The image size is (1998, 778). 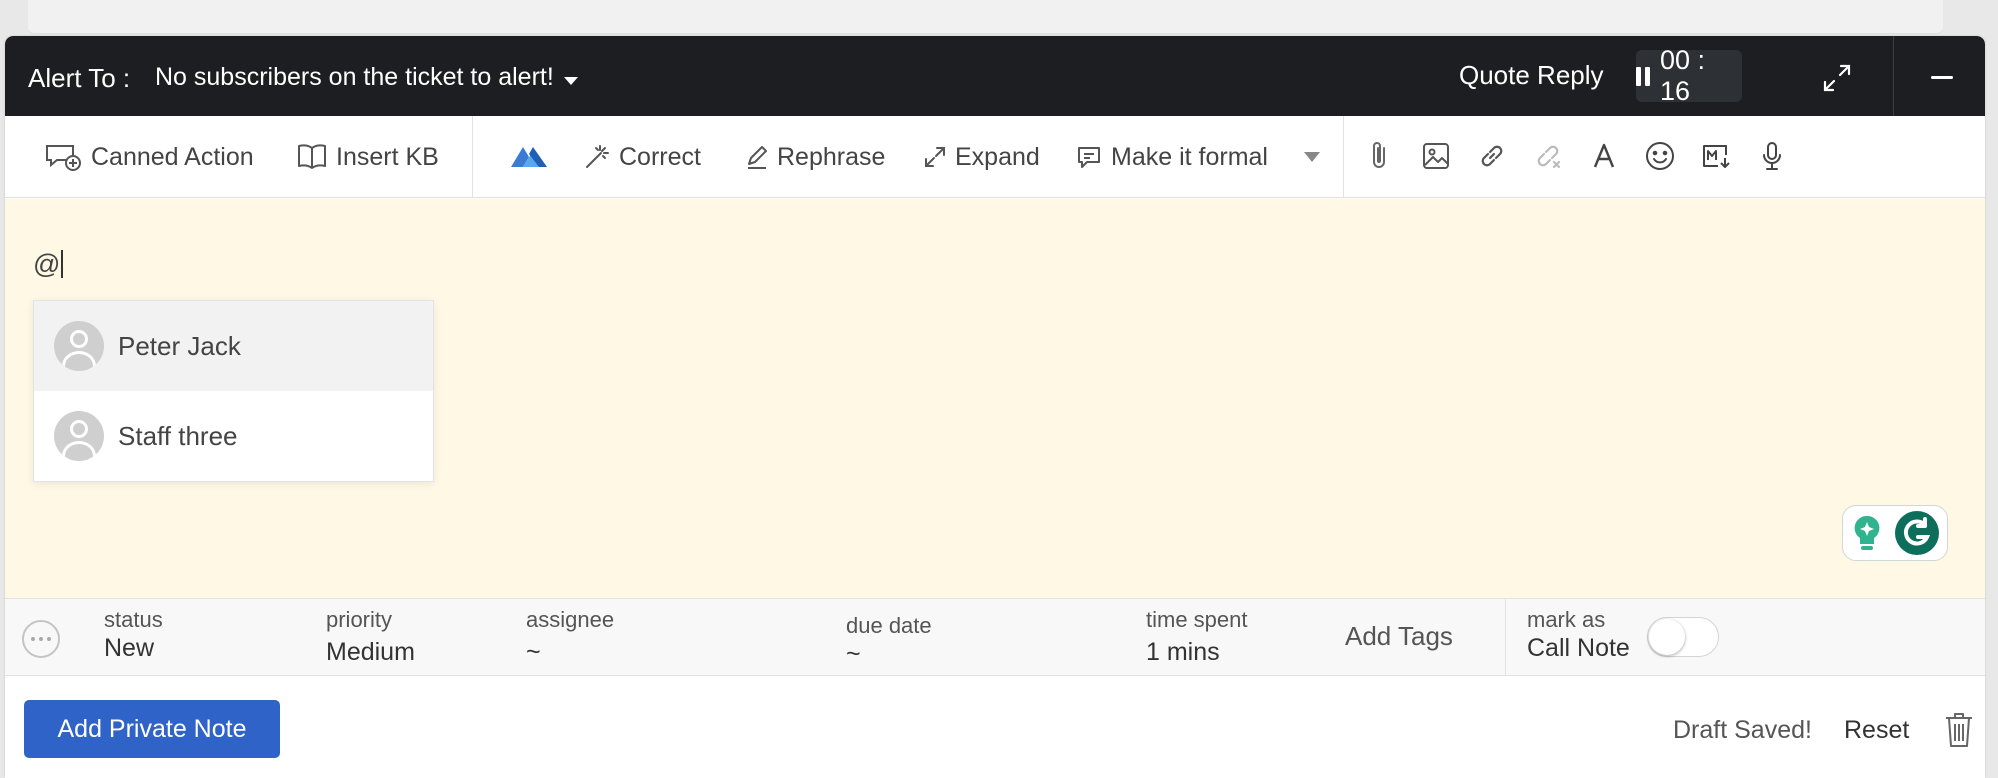 I want to click on due-date-label: due date, so click(x=889, y=625).